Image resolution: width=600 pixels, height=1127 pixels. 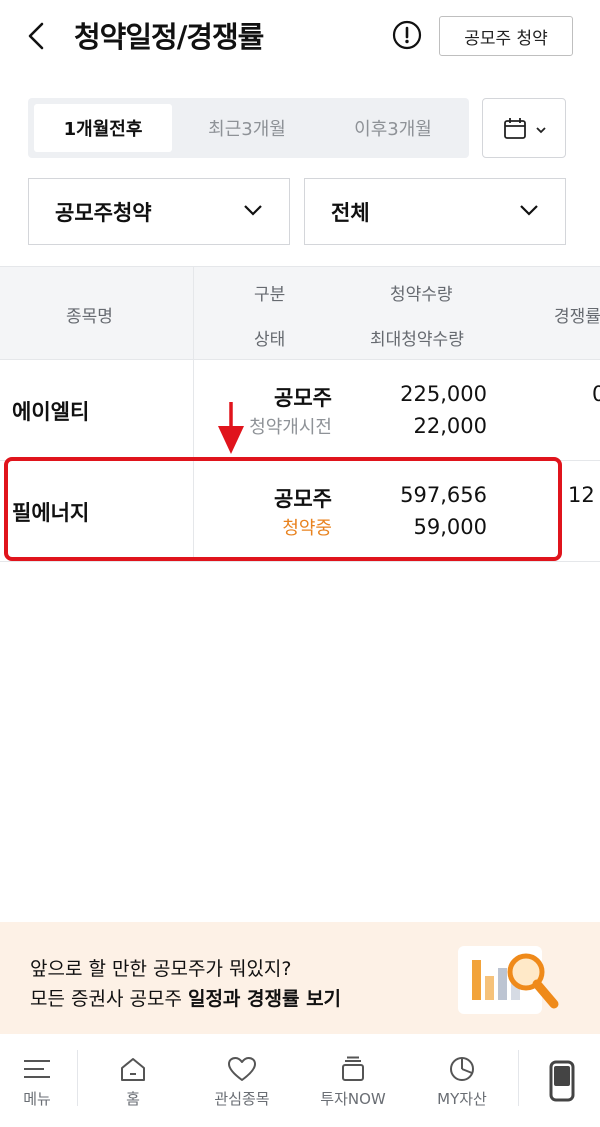 I want to click on phone-icon, so click(x=562, y=1081).